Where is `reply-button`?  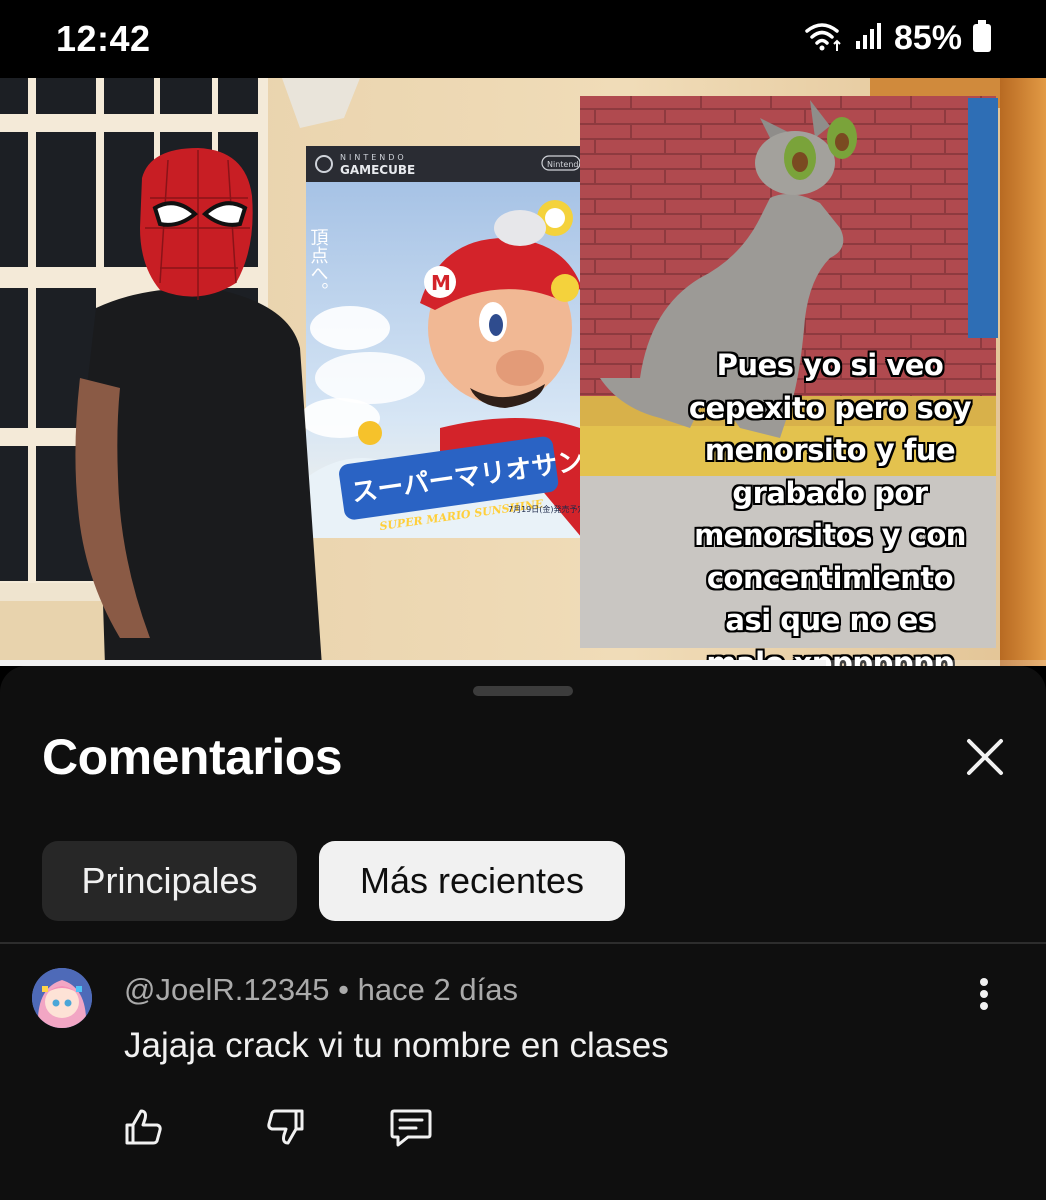 reply-button is located at coordinates (411, 1129).